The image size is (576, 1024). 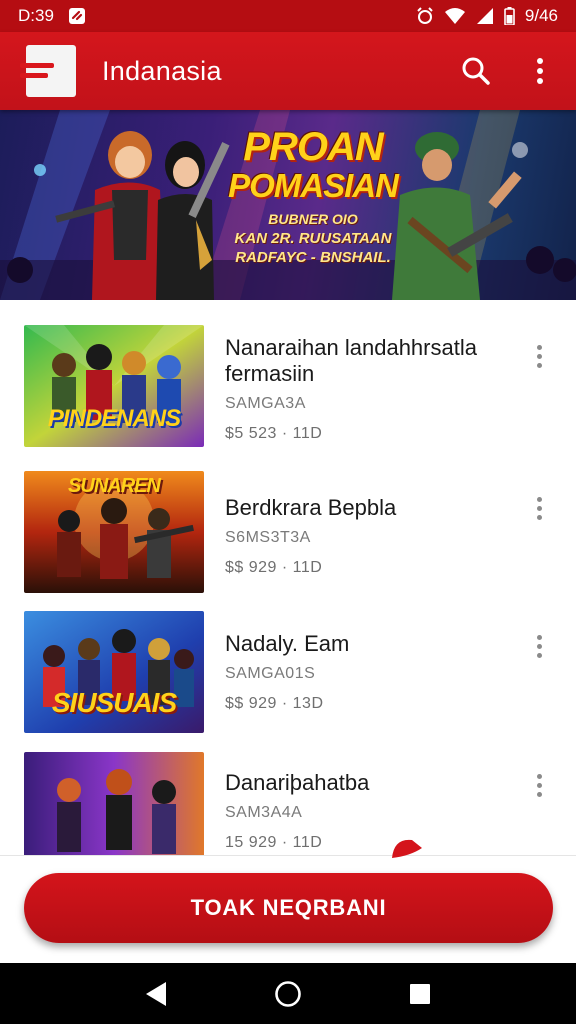 What do you see at coordinates (264, 812) in the screenshot?
I see `game-publisher: SAM3A4A` at bounding box center [264, 812].